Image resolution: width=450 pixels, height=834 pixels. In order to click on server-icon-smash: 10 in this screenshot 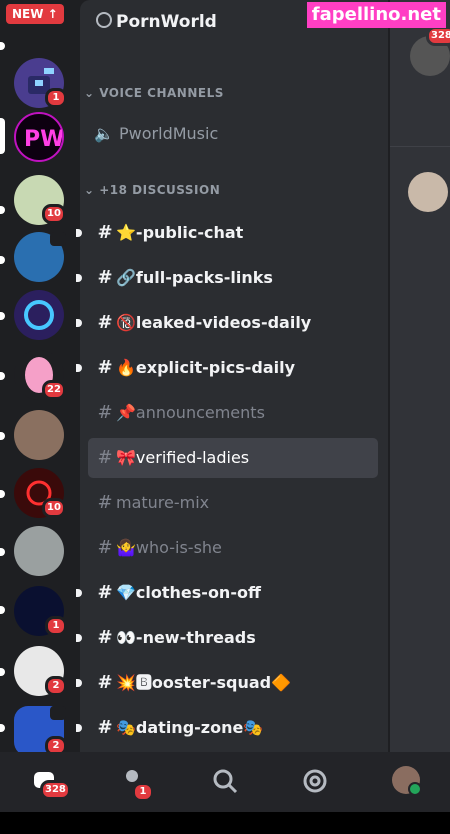, I will do `click(40, 493)`.